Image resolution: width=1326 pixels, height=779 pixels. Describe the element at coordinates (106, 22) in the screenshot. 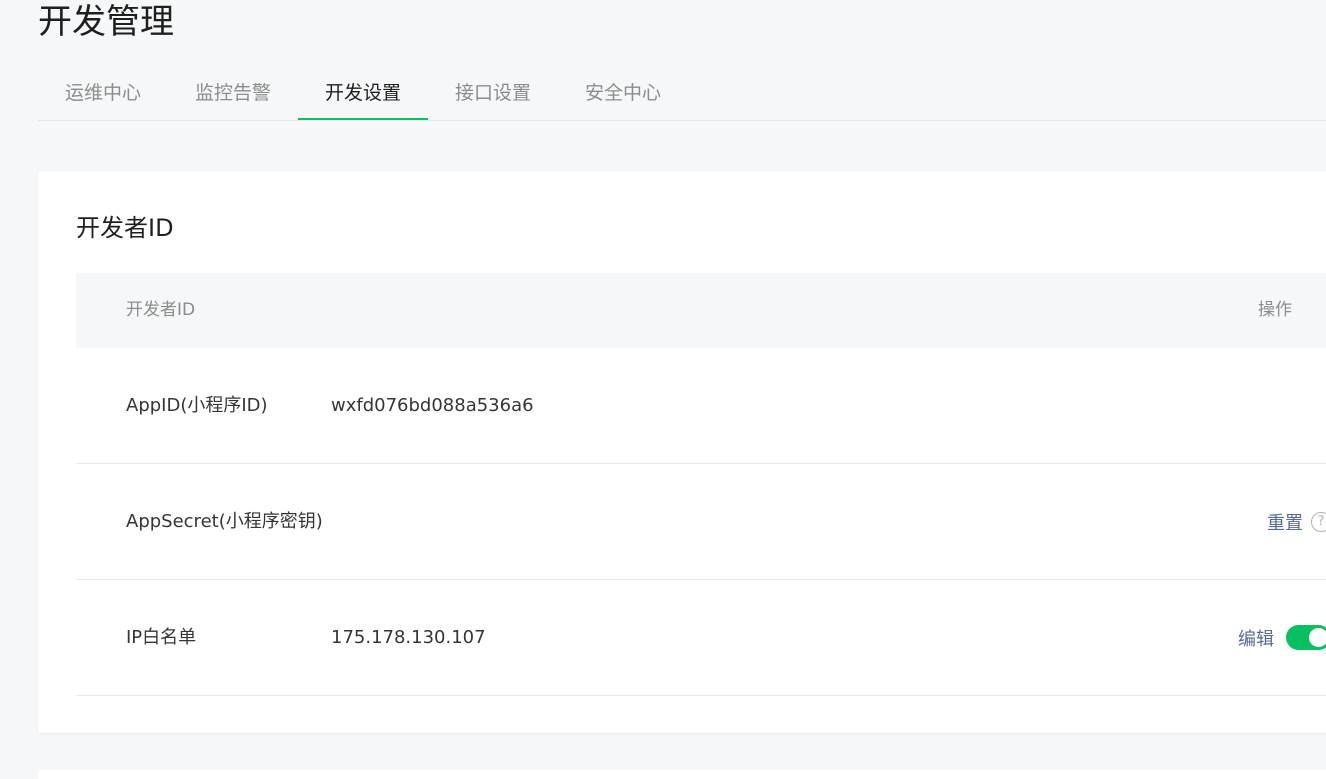

I see `page-title: 开发管理` at that location.